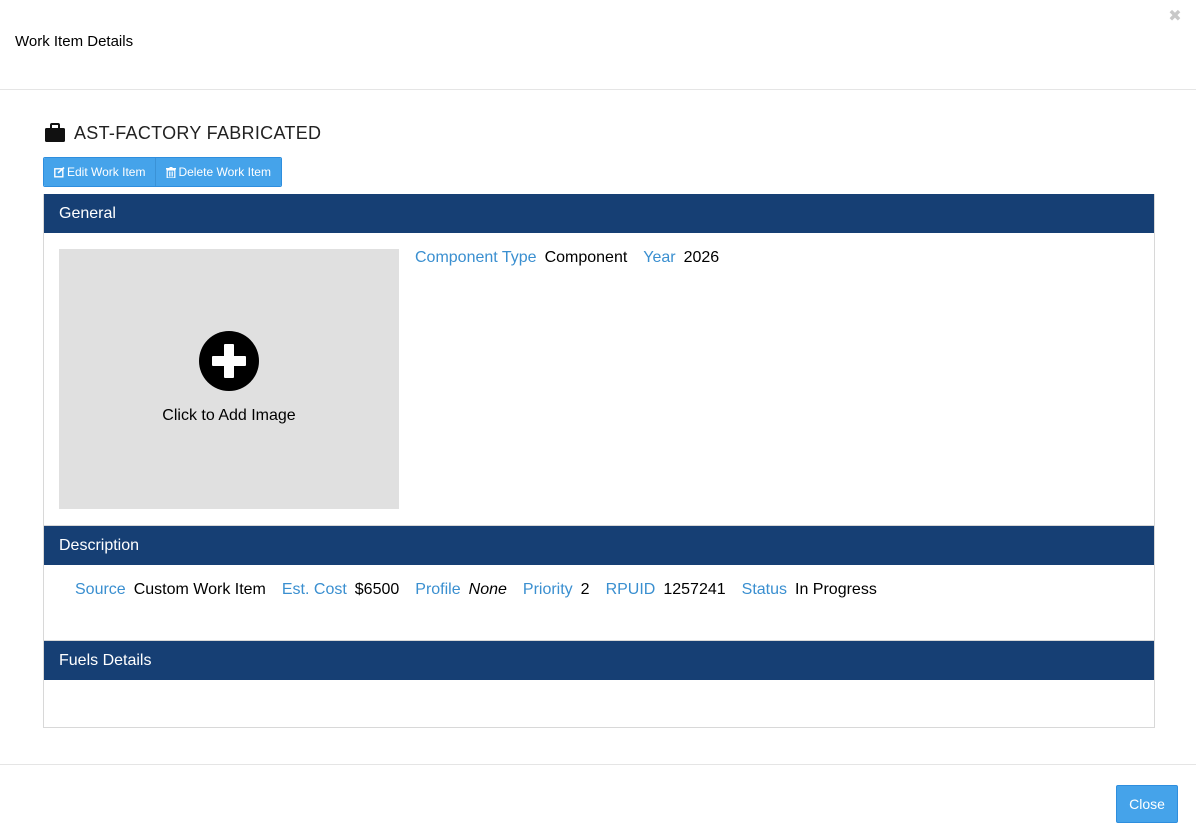  What do you see at coordinates (229, 361) in the screenshot?
I see `plus-circle-icon` at bounding box center [229, 361].